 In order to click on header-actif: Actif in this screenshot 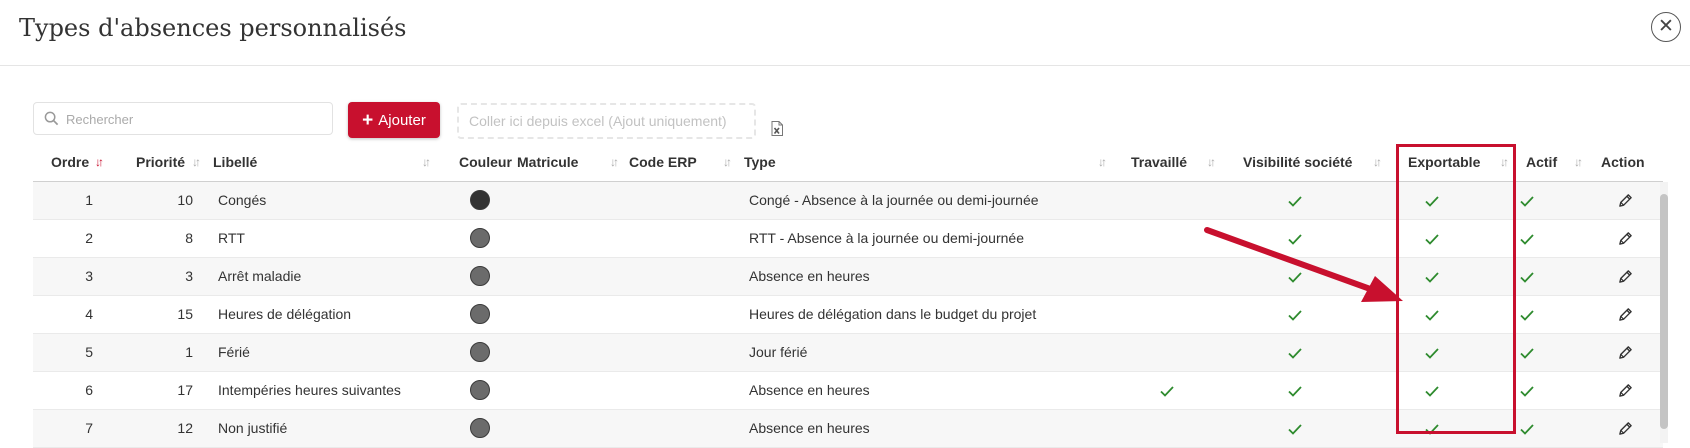, I will do `click(1541, 162)`.